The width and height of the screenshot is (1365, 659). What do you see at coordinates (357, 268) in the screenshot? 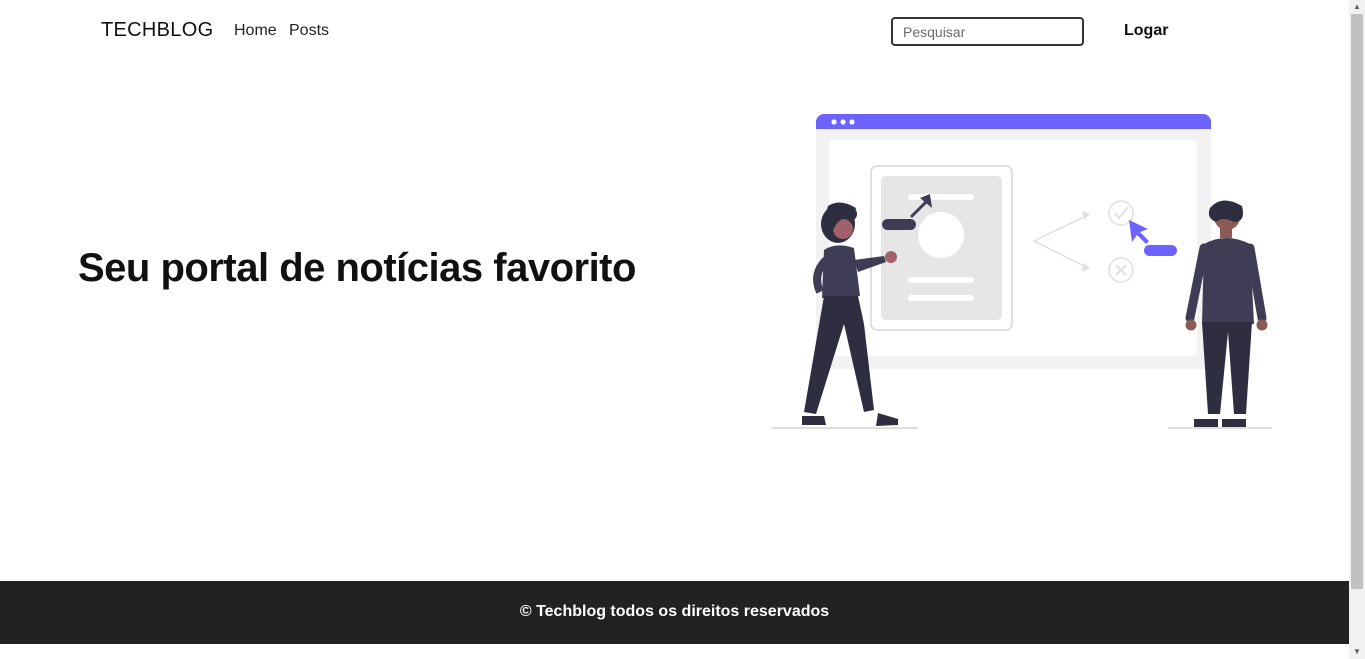
I see `hero-title: Seu portal de notícias favorito` at bounding box center [357, 268].